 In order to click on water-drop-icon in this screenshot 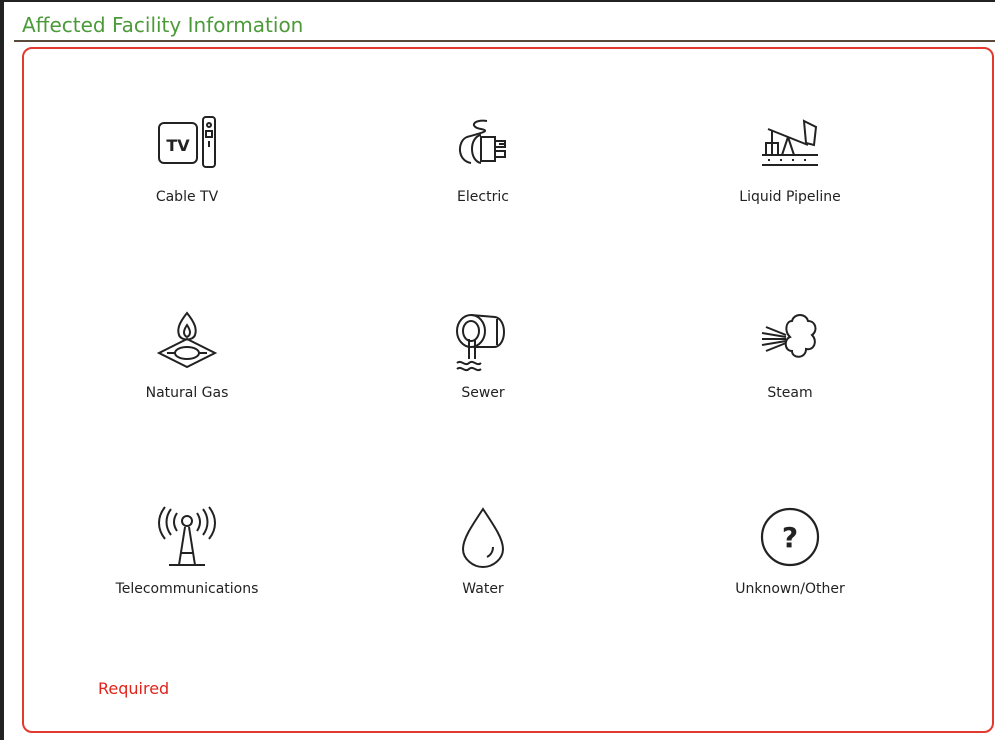, I will do `click(483, 537)`.